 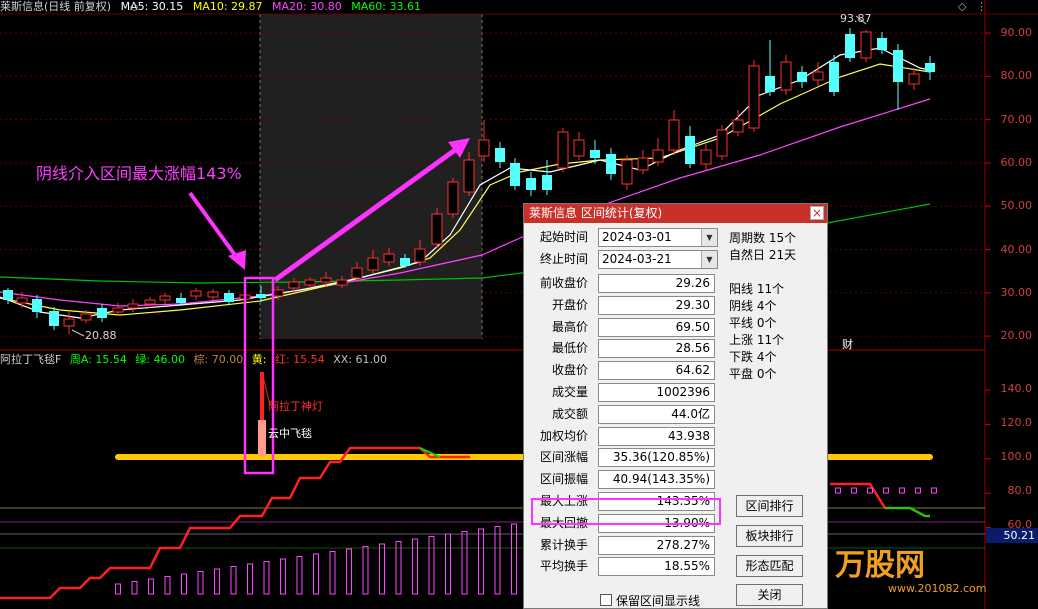 I want to click on more-icon: ⋮, so click(x=981, y=6).